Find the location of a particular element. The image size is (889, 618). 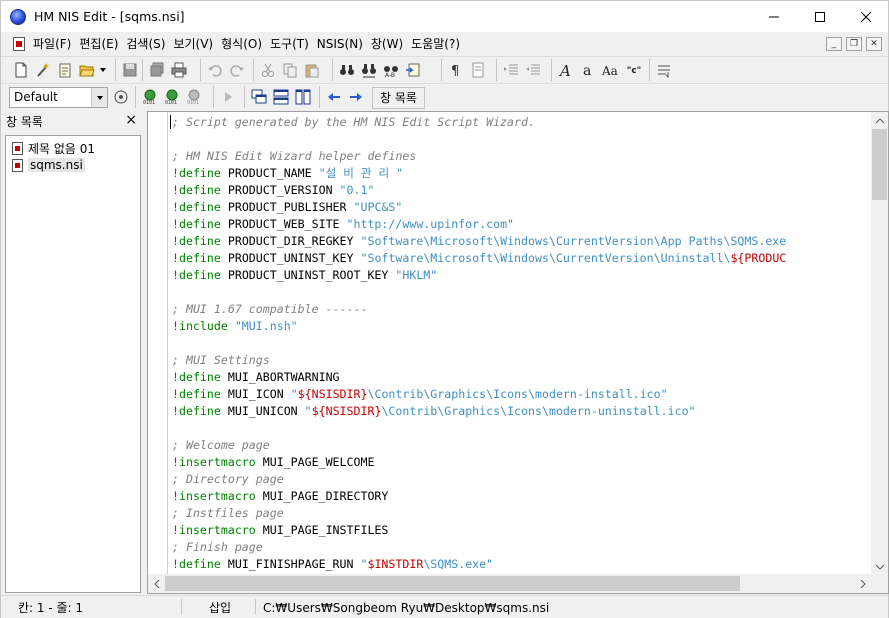

code-line: ; Directory page is located at coordinates (522, 479).